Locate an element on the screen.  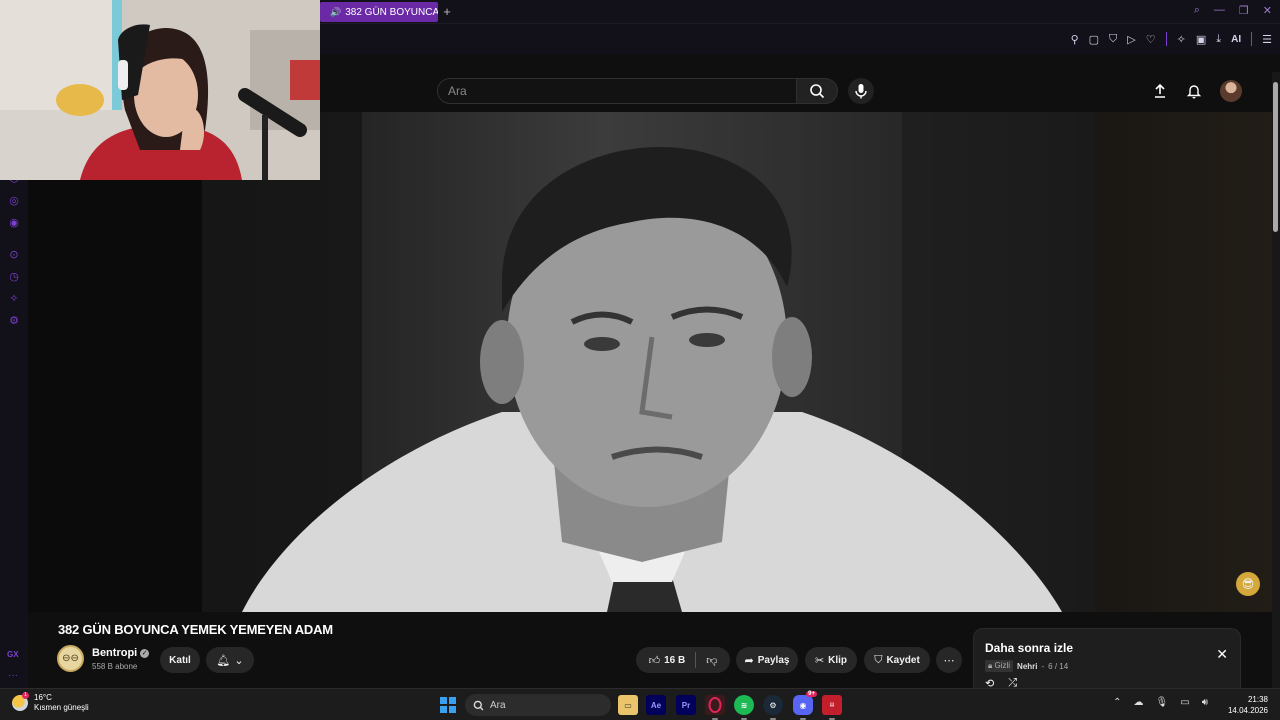
toolbar-separator is located at coordinates (1166, 39).